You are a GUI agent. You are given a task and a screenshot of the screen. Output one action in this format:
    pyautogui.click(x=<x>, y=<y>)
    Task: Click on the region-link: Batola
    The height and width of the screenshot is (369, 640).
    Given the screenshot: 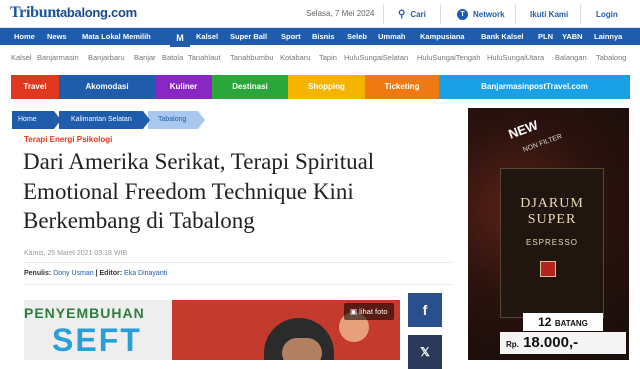 What is the action you would take?
    pyautogui.click(x=172, y=57)
    